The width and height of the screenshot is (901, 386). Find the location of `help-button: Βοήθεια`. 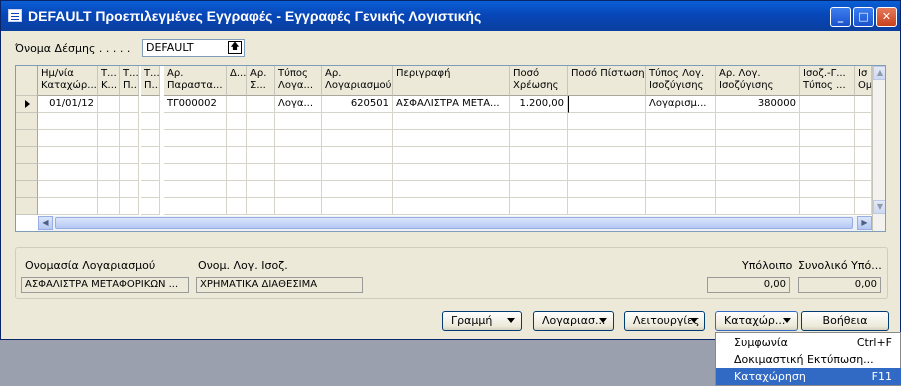

help-button: Βοήθεια is located at coordinates (845, 321).